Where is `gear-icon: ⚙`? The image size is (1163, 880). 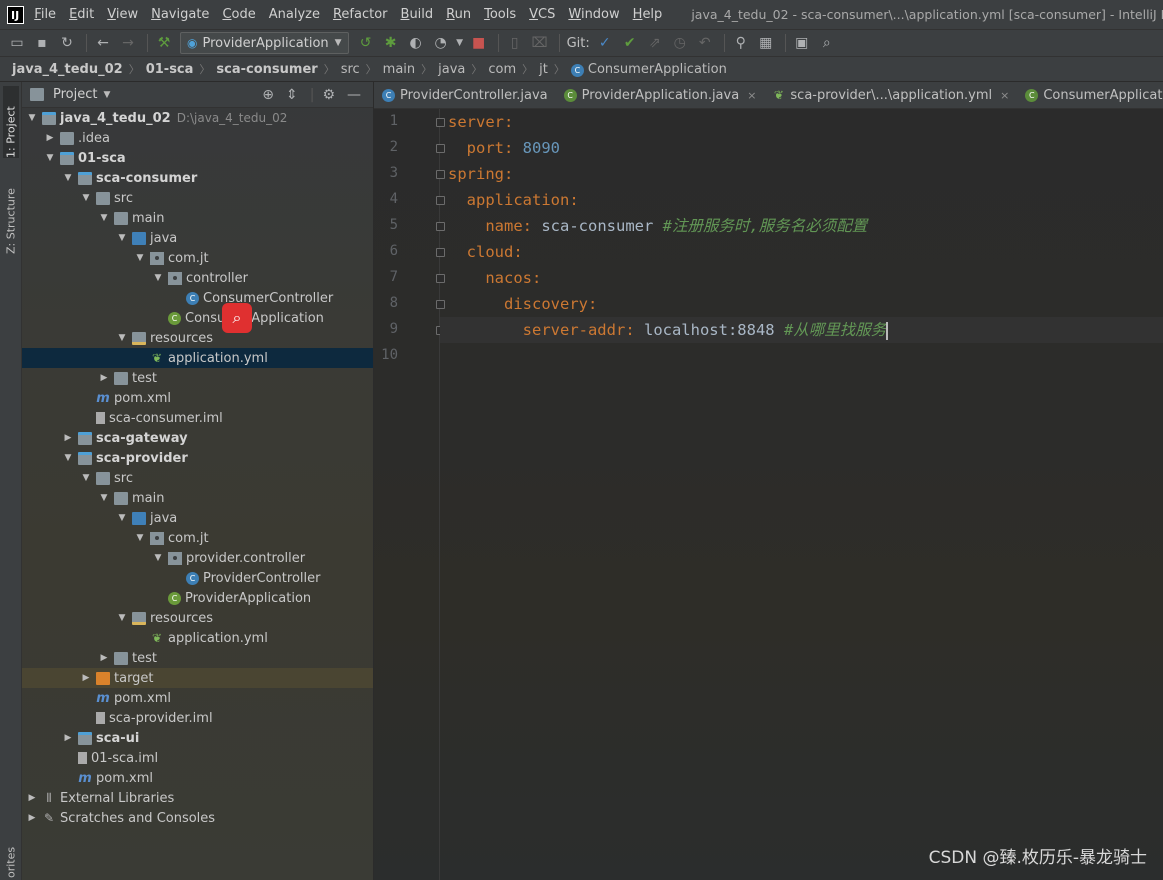
gear-icon: ⚙ is located at coordinates (328, 95).